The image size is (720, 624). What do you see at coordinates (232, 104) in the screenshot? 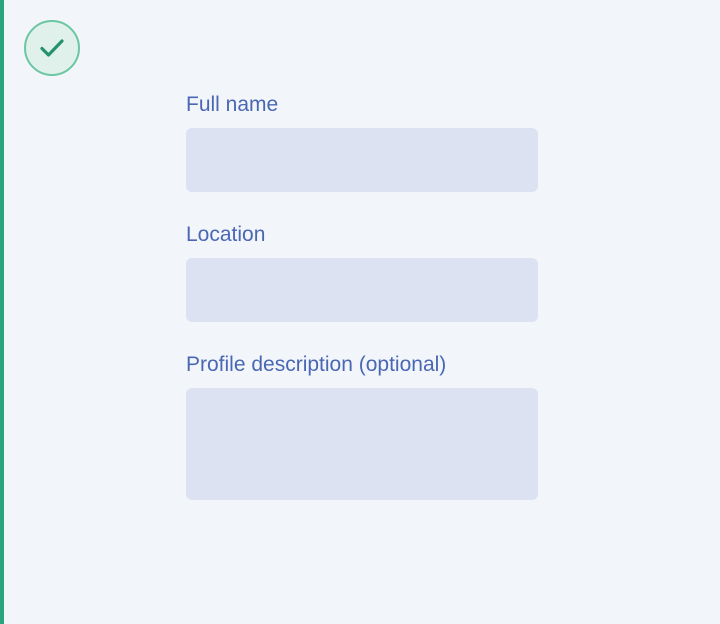
I see `full-name-label: Full name` at bounding box center [232, 104].